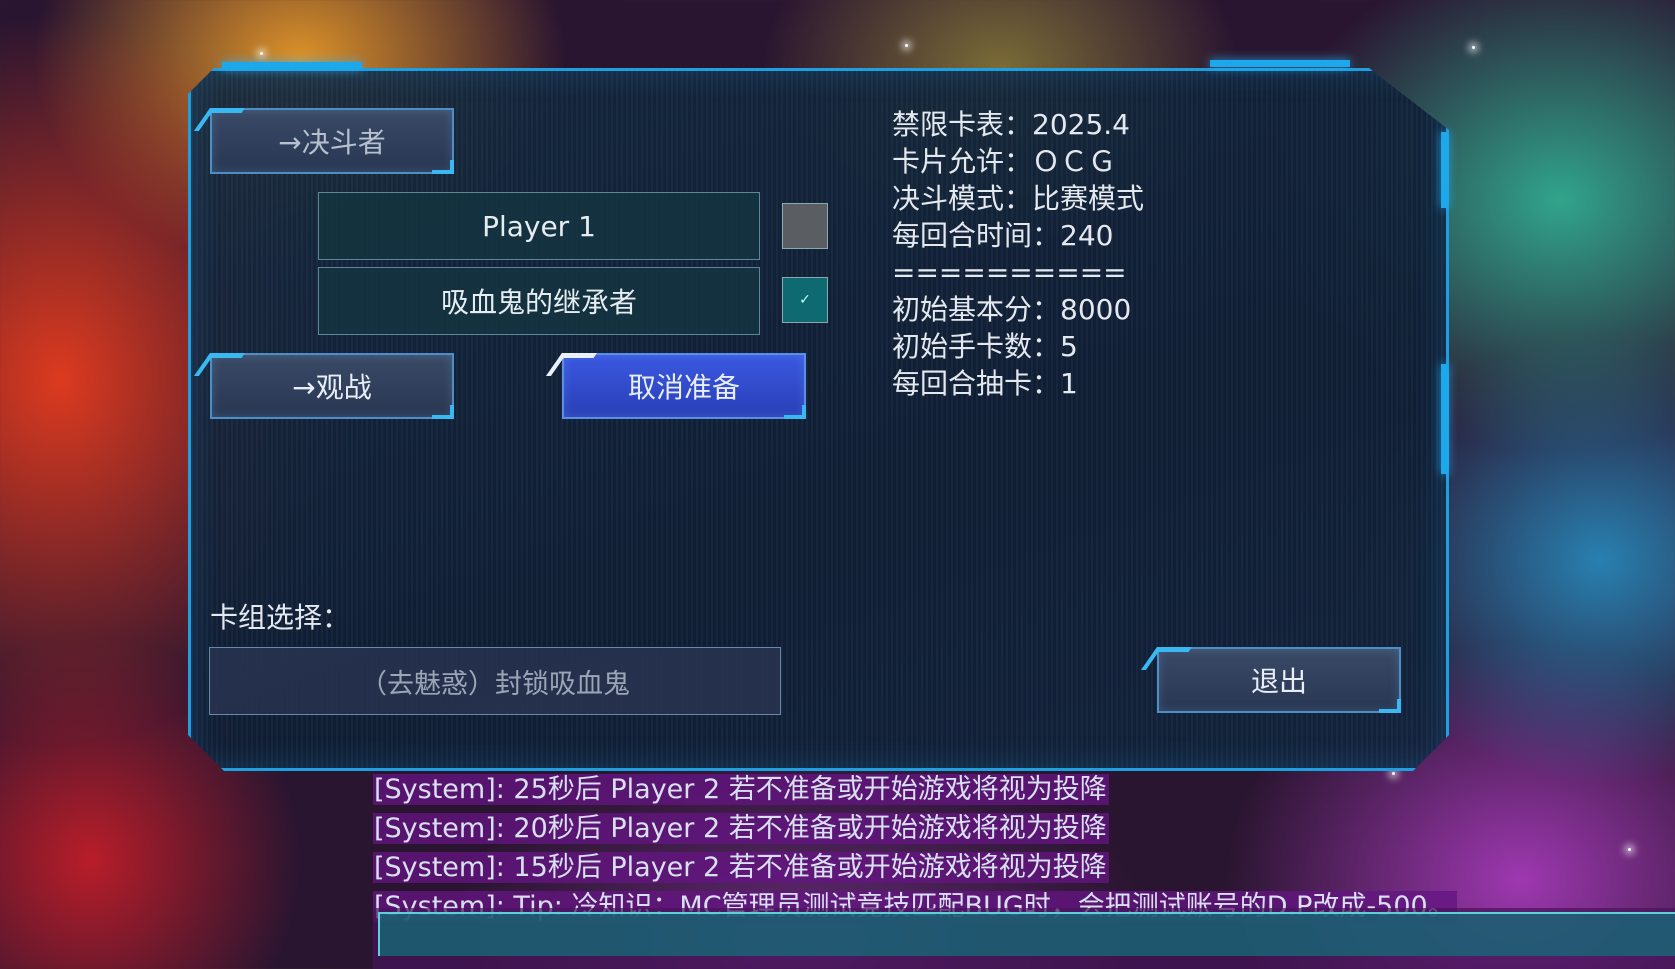 This screenshot has height=969, width=1675. I want to click on chat-message: [System]: 25秒后 Player 2 若不准备或开始游戏将视为投降, so click(741, 789).